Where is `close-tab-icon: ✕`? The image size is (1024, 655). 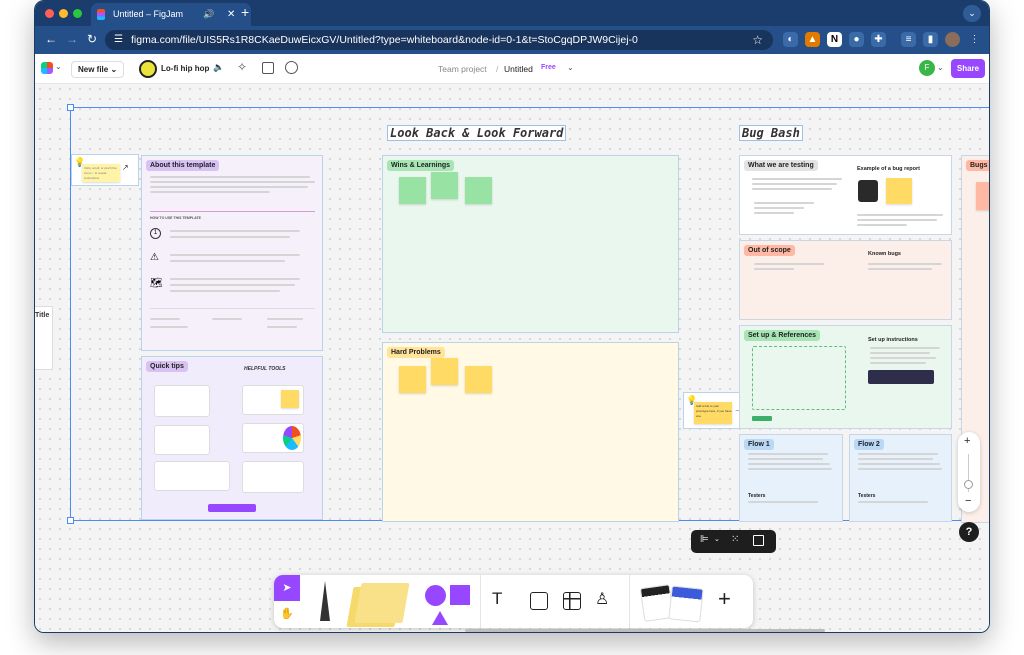
close-tab-icon: ✕ is located at coordinates (231, 14).